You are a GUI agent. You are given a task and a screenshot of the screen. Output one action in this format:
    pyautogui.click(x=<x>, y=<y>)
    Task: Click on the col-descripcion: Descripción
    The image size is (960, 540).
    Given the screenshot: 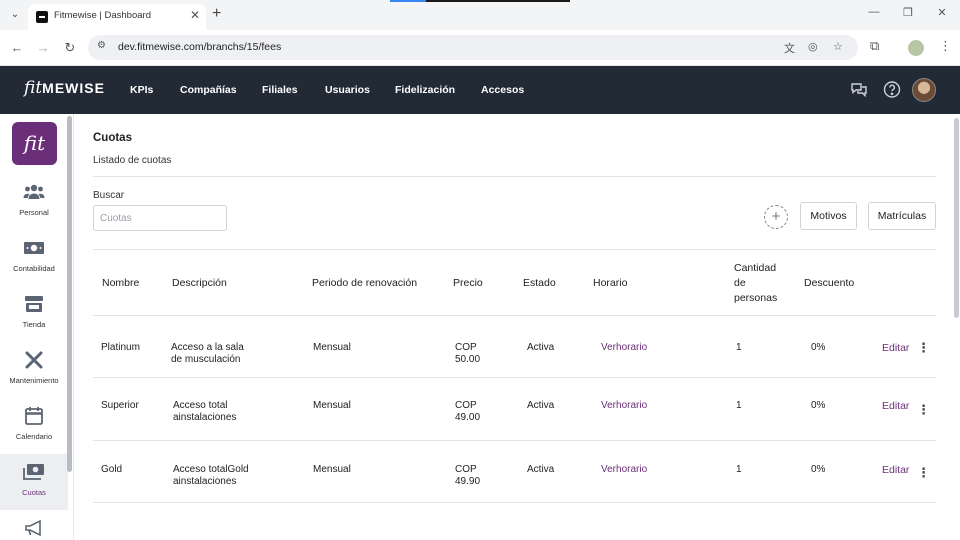 What is the action you would take?
    pyautogui.click(x=199, y=283)
    